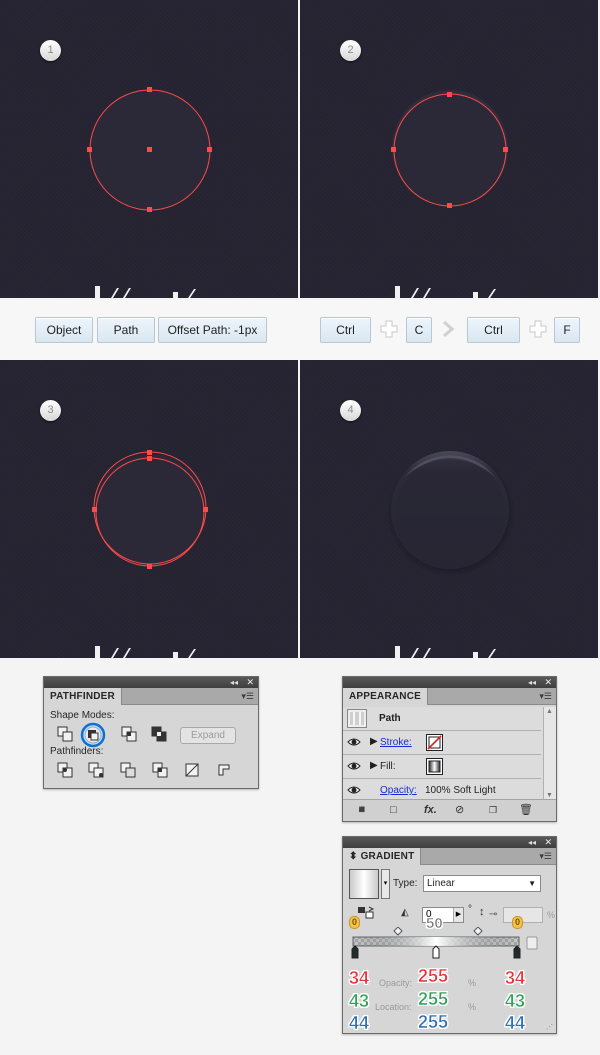 This screenshot has height=1055, width=600. I want to click on palette-tab-bar: ⬍ GRADIENT ▾☰, so click(449, 856).